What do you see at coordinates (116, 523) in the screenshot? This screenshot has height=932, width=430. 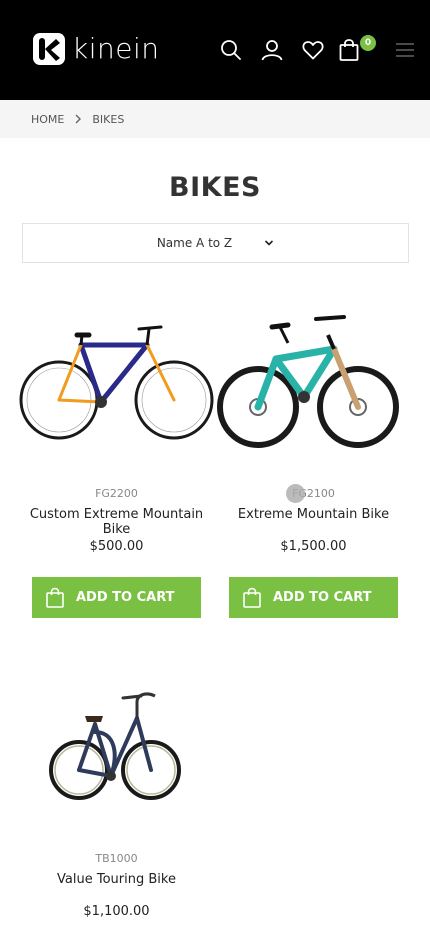 I see `product-name: Custom Extreme Mountain Bike` at bounding box center [116, 523].